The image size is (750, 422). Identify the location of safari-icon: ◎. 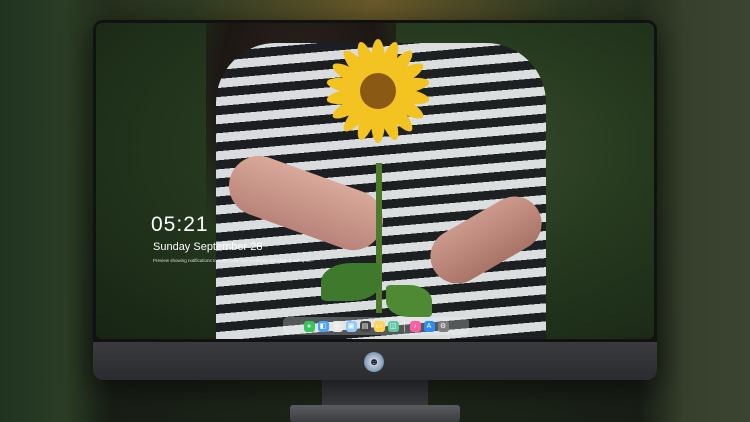
(337, 326).